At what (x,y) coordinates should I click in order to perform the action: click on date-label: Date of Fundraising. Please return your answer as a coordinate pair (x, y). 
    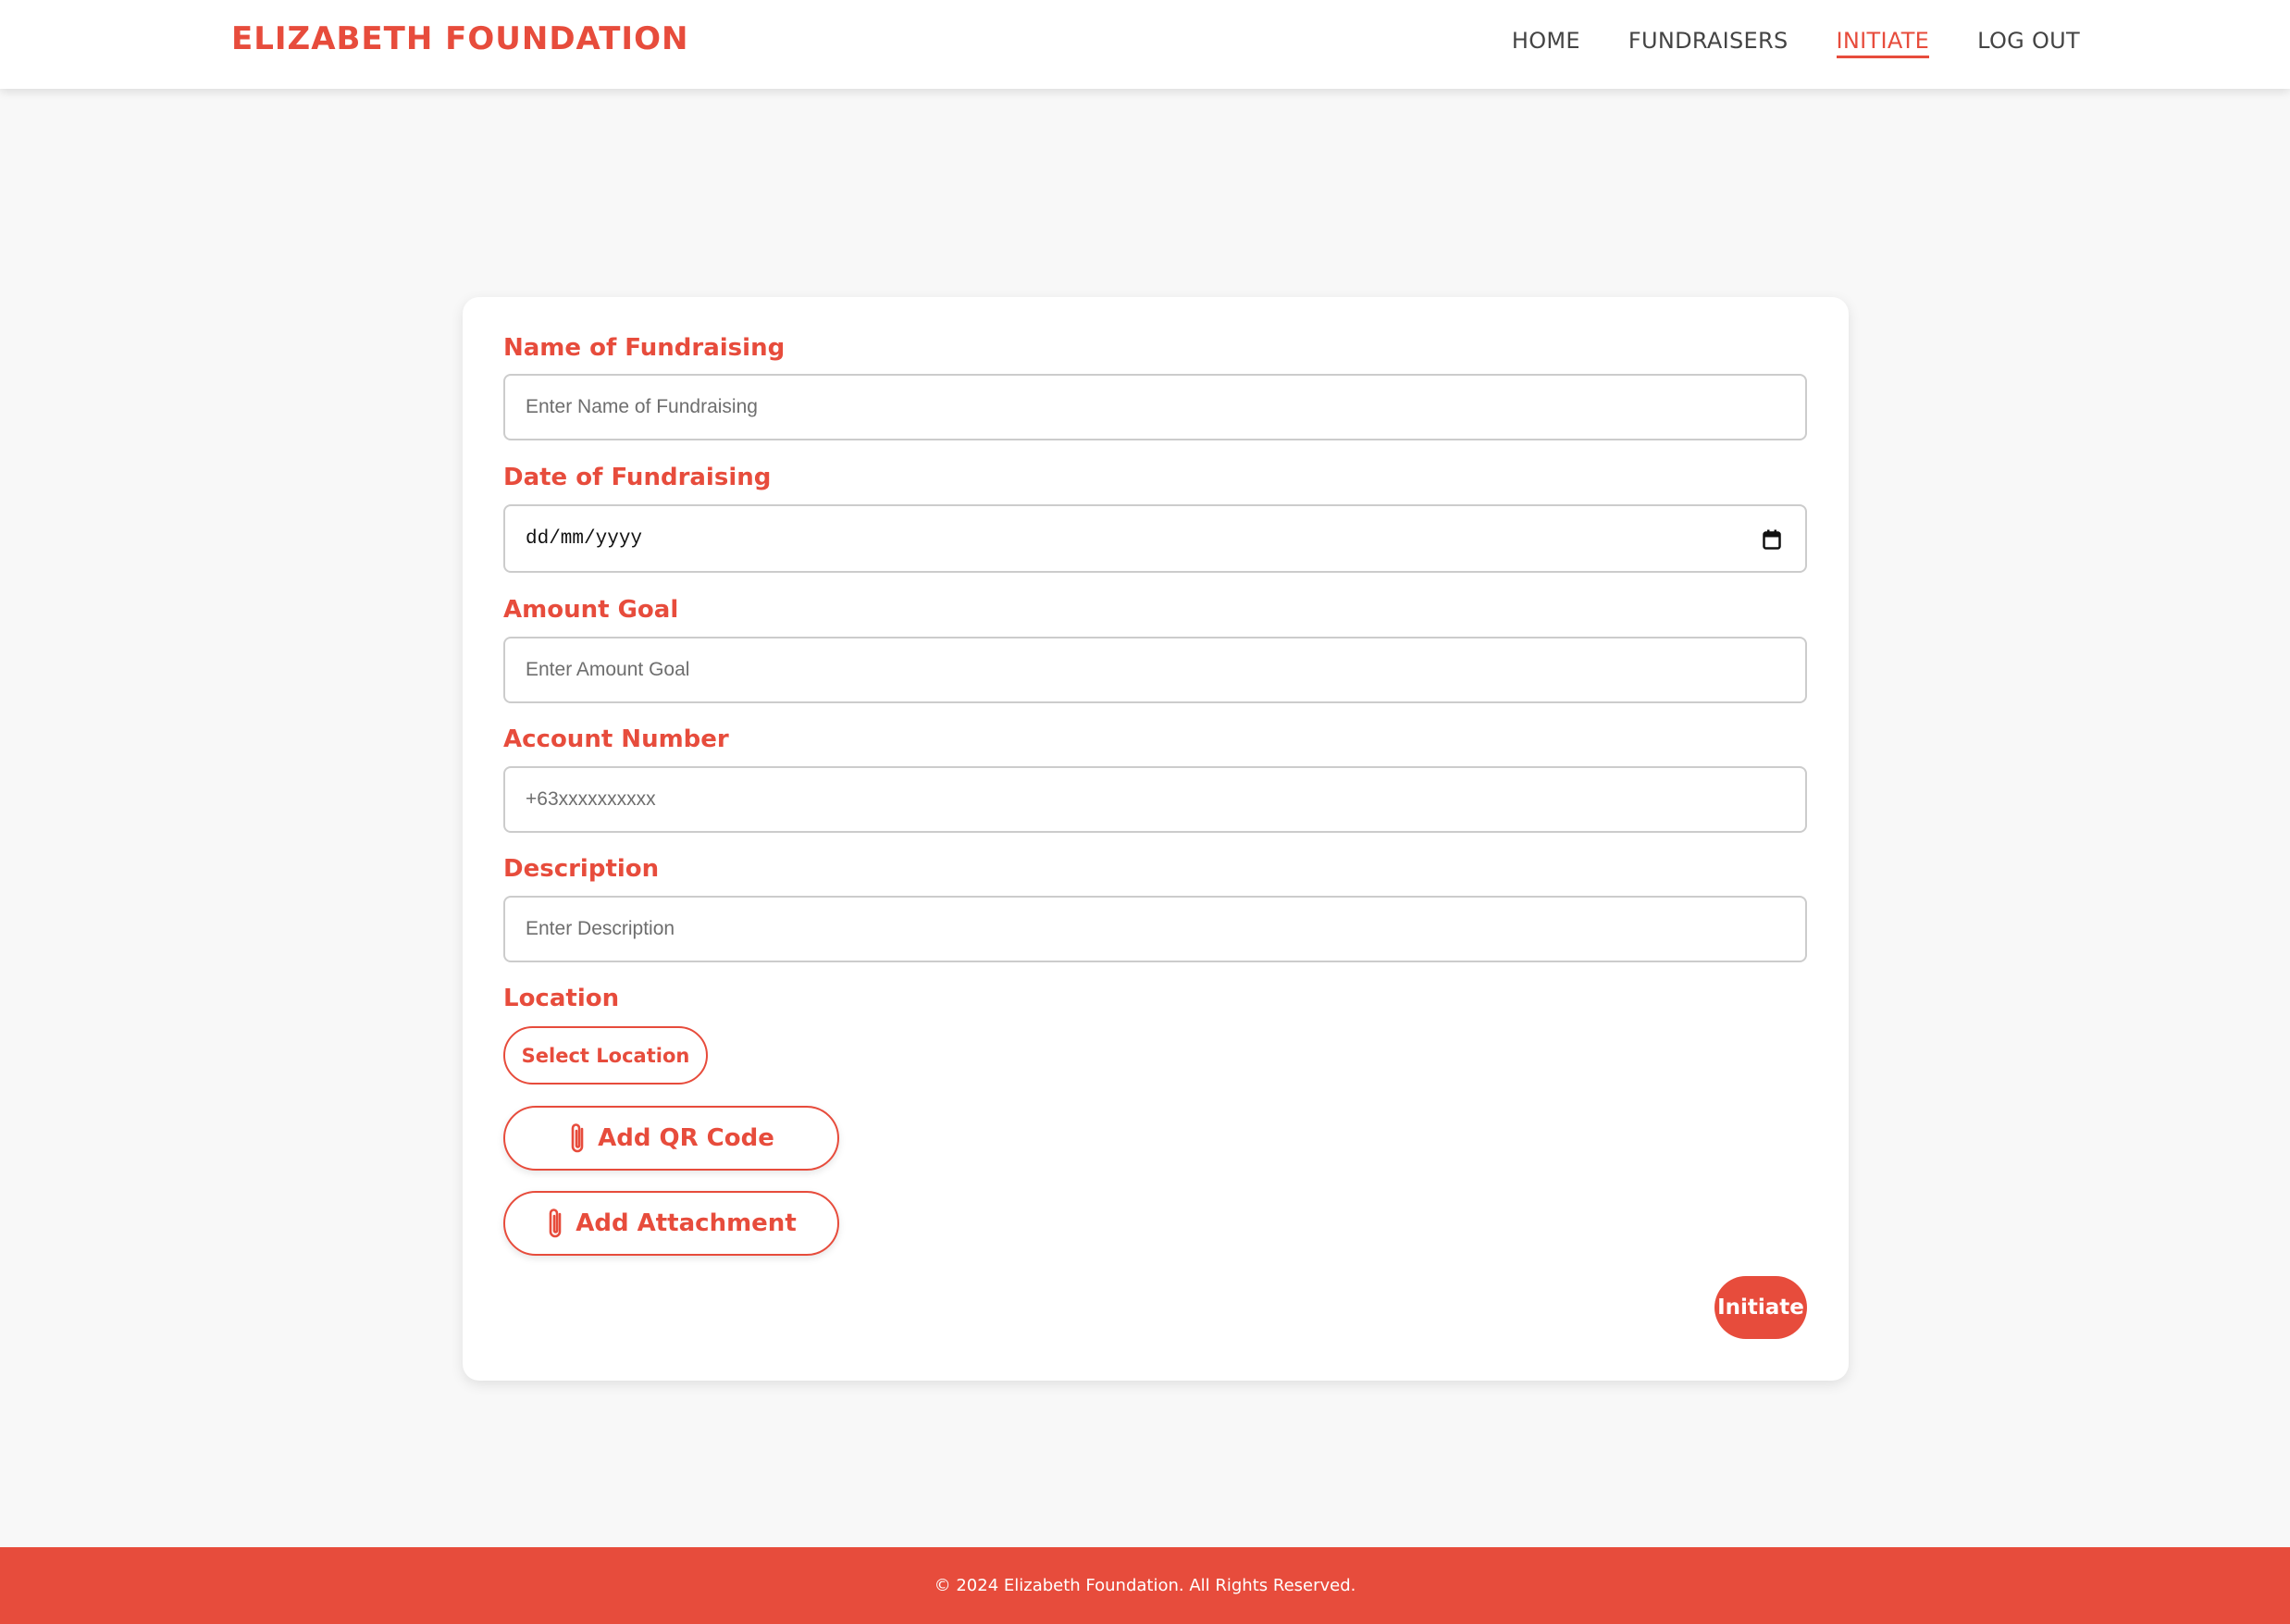
    Looking at the image, I should click on (637, 477).